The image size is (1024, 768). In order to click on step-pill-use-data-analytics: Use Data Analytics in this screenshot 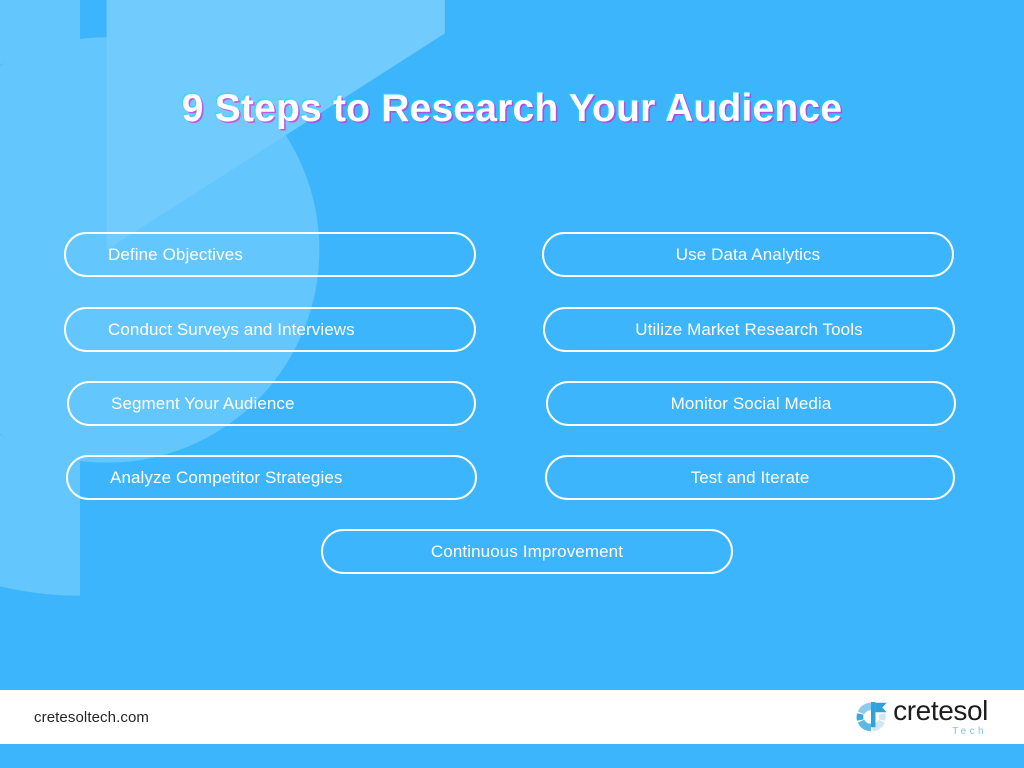, I will do `click(748, 254)`.